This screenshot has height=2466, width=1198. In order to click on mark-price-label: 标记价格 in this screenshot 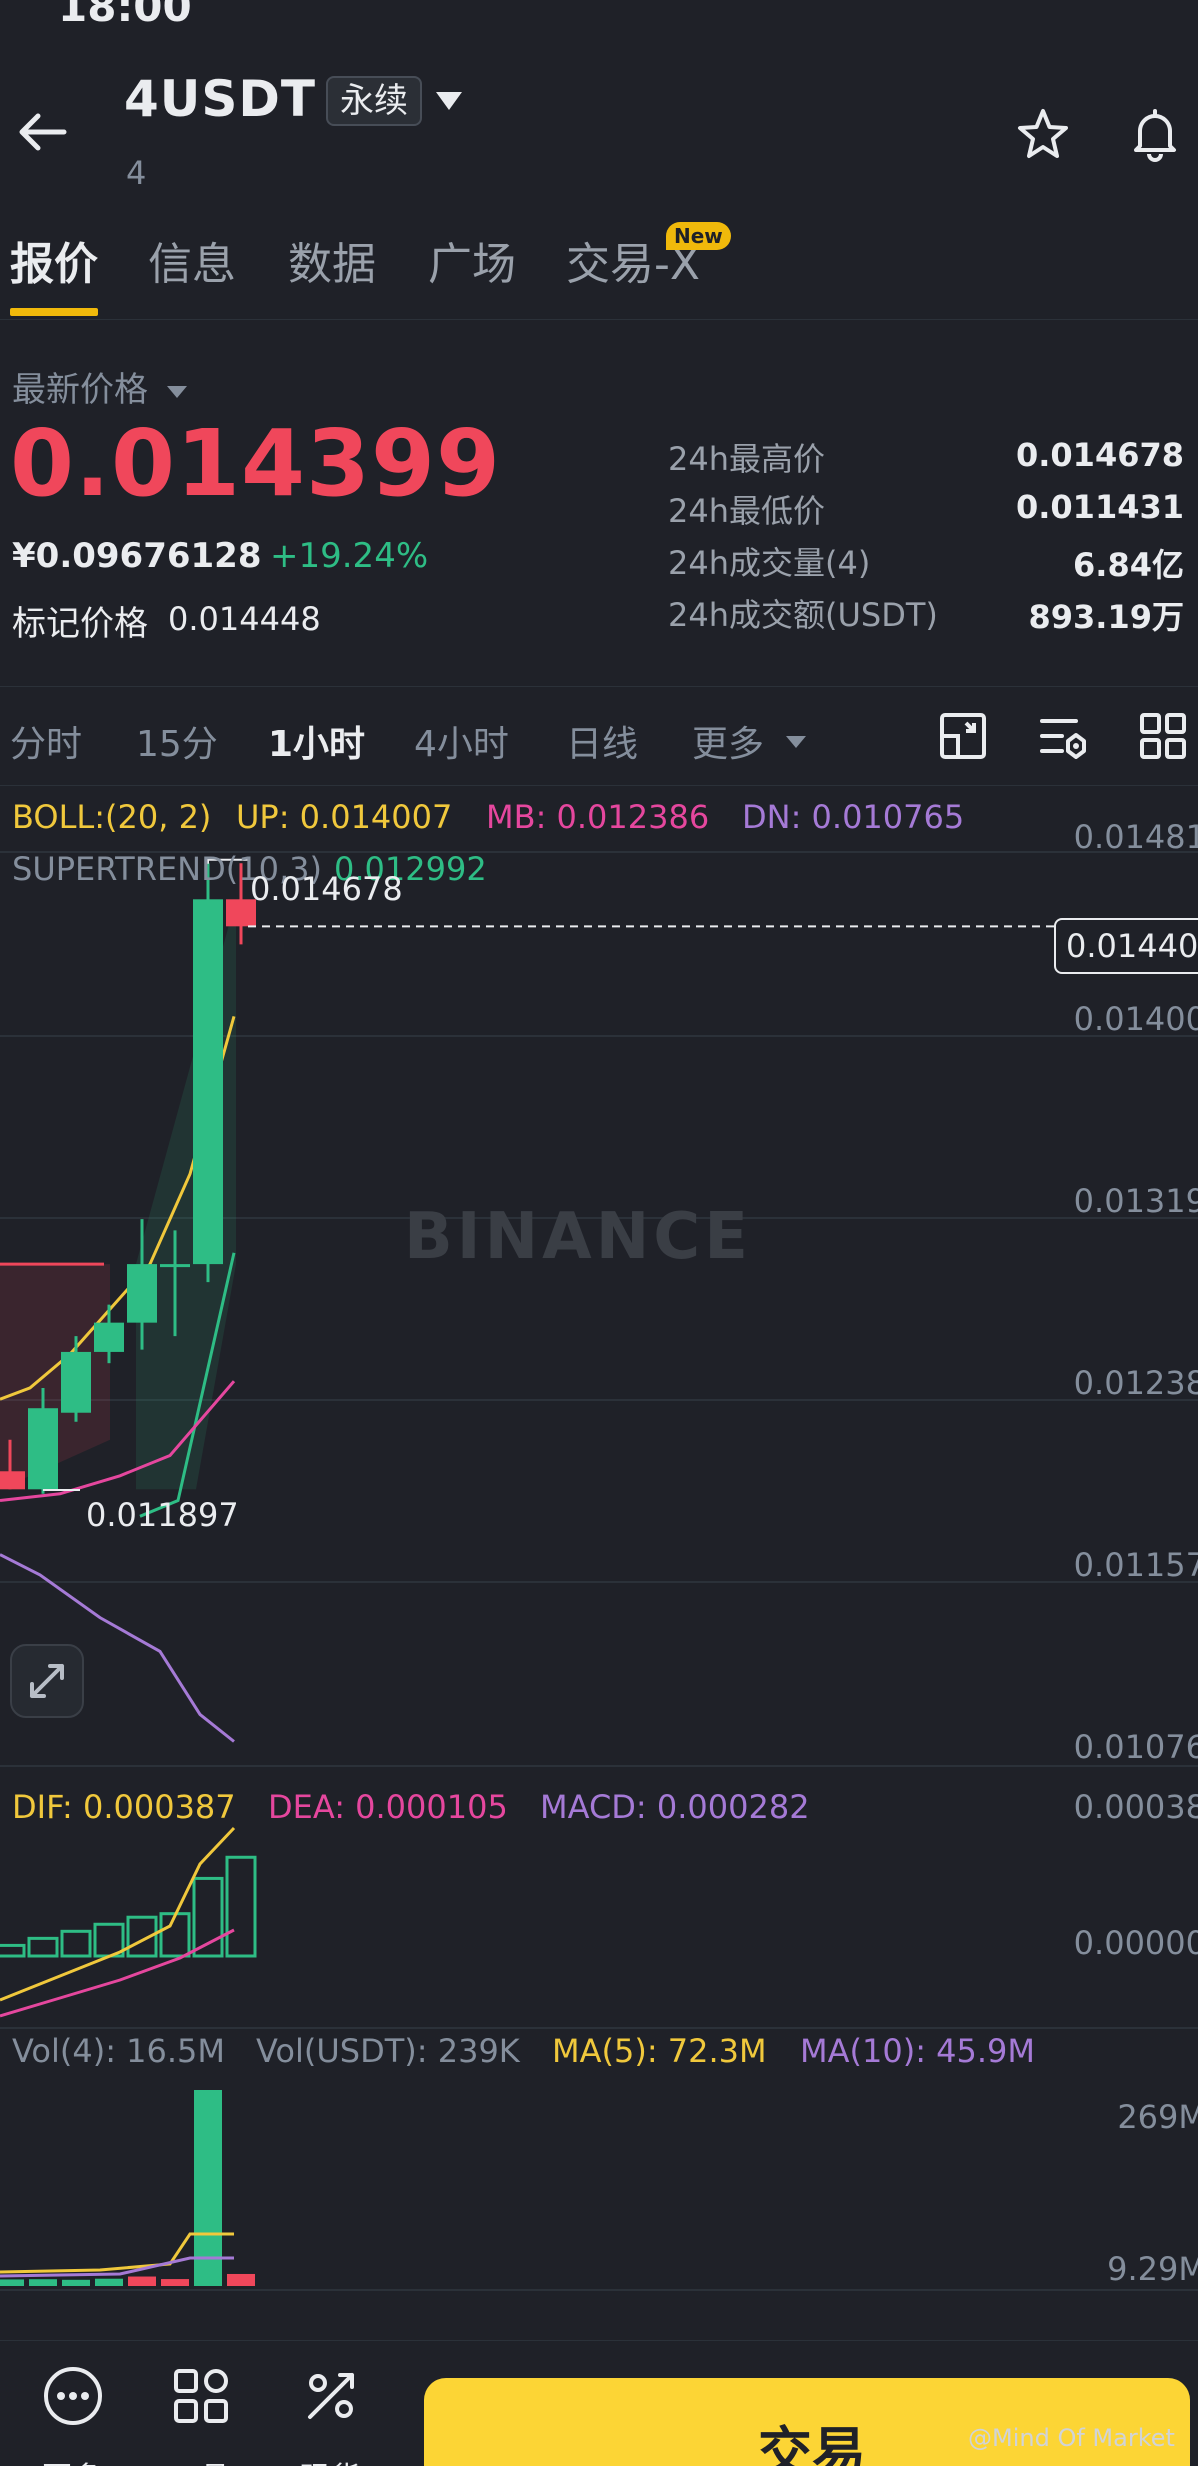, I will do `click(80, 624)`.